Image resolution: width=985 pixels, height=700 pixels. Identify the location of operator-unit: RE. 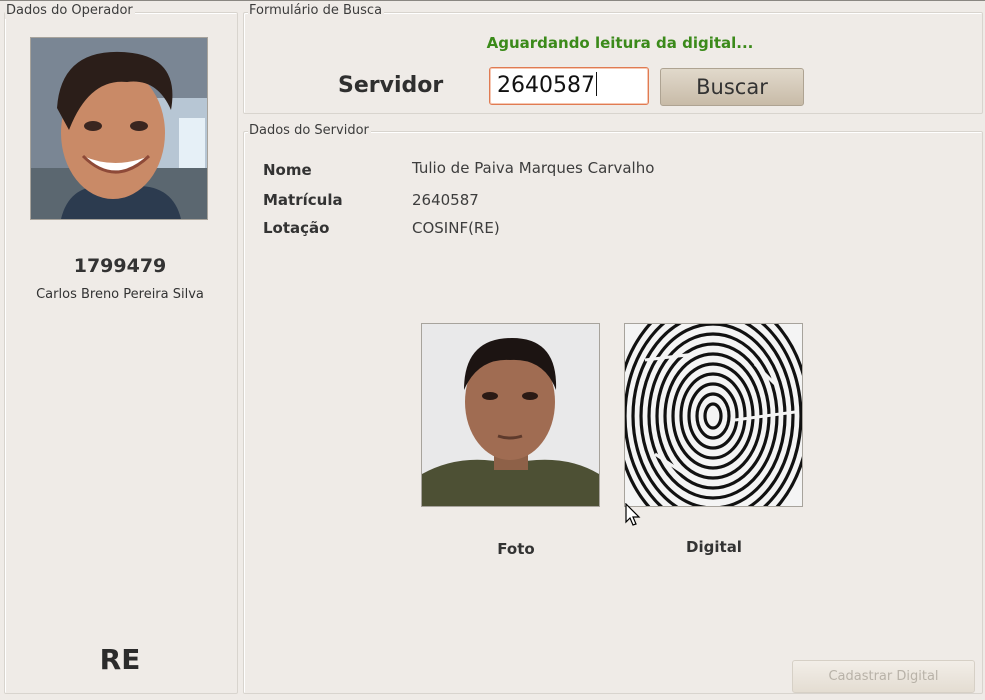
(120, 659).